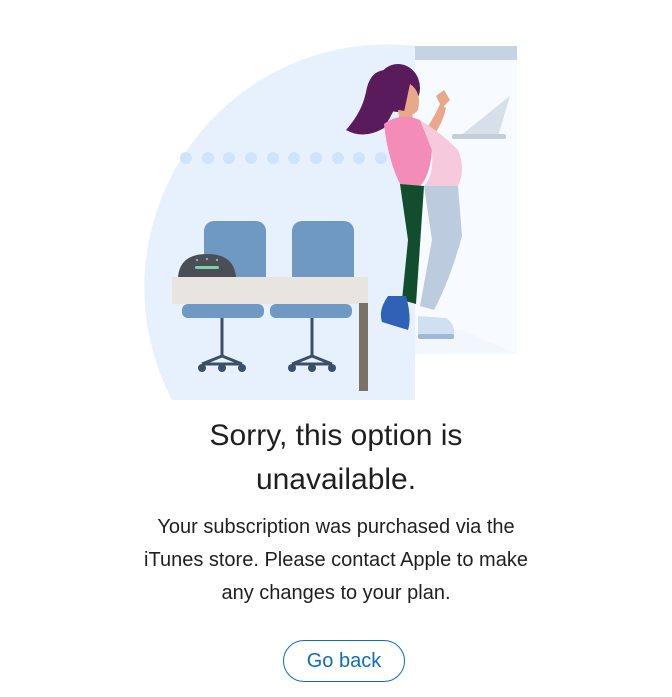 This screenshot has width=672, height=697. Describe the element at coordinates (336, 479) in the screenshot. I see `title-line-2: unavailable.` at that location.